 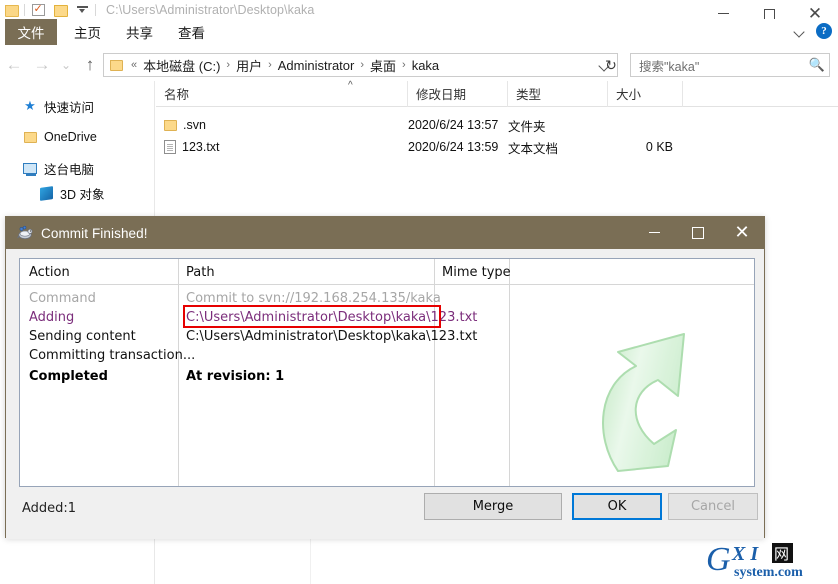 What do you see at coordinates (31, 32) in the screenshot?
I see `tab-file: 文件` at bounding box center [31, 32].